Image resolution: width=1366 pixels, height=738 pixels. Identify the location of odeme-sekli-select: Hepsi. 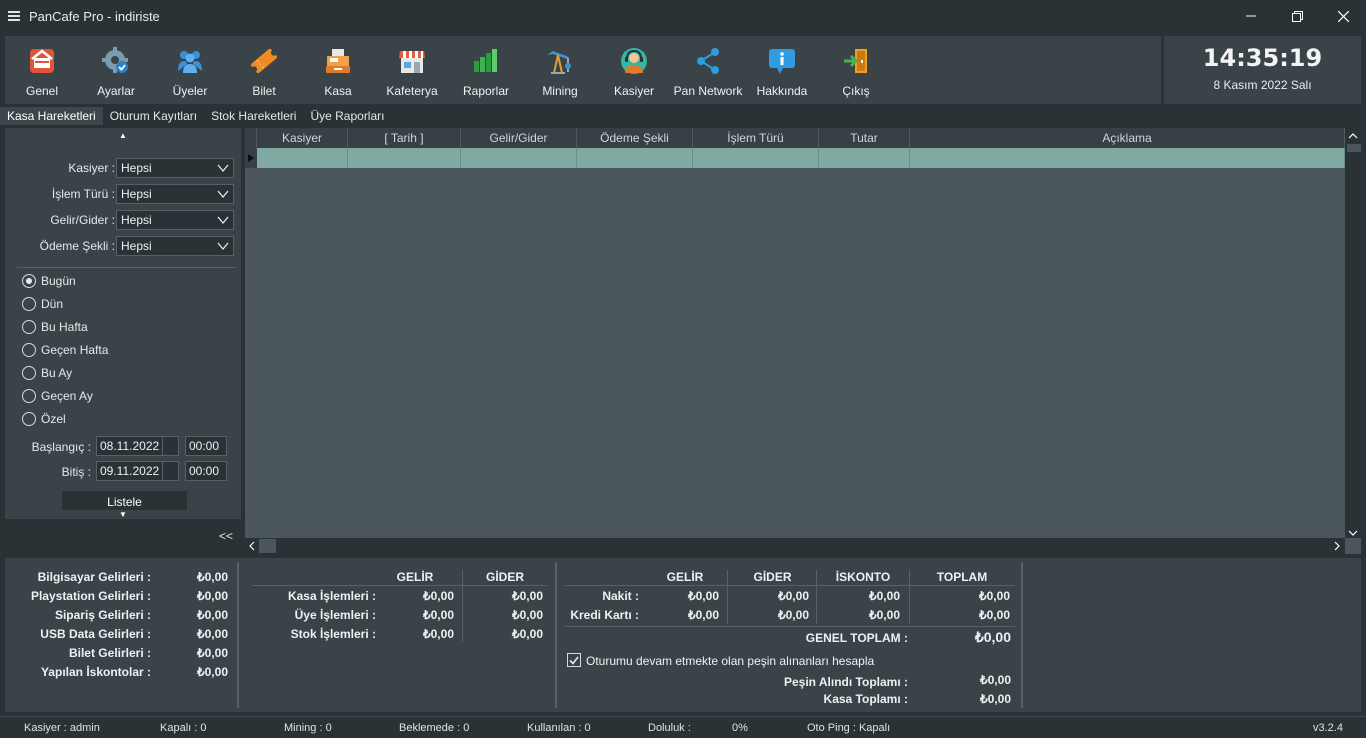
(175, 246).